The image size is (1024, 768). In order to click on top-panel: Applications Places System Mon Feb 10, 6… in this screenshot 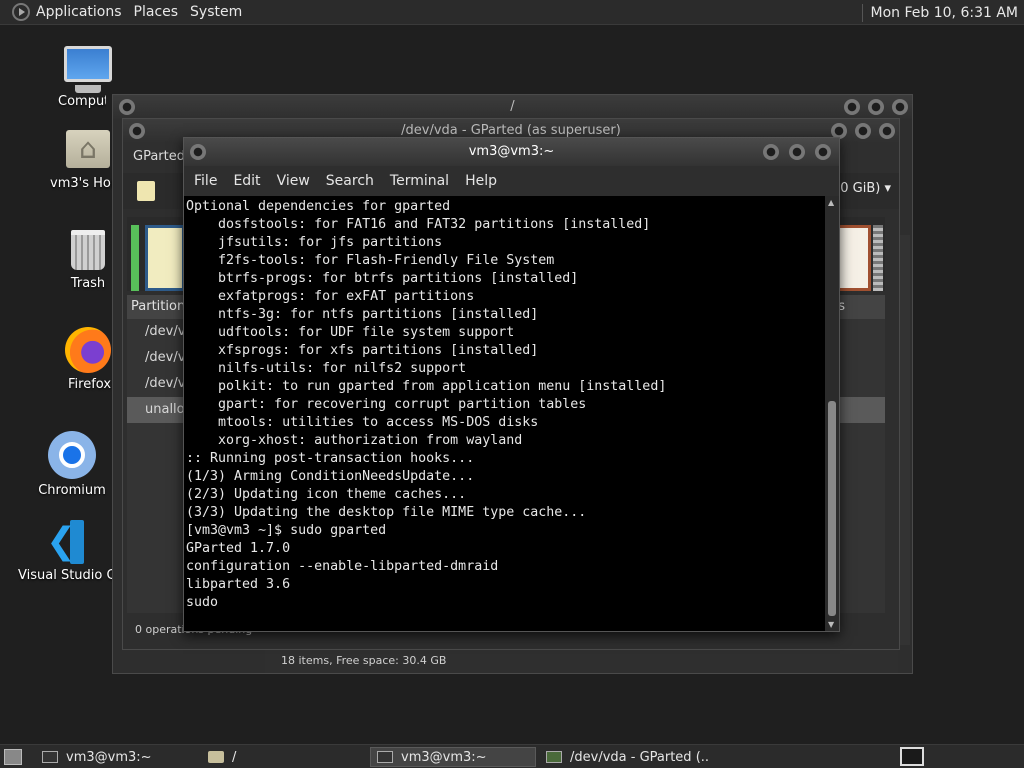, I will do `click(512, 12)`.